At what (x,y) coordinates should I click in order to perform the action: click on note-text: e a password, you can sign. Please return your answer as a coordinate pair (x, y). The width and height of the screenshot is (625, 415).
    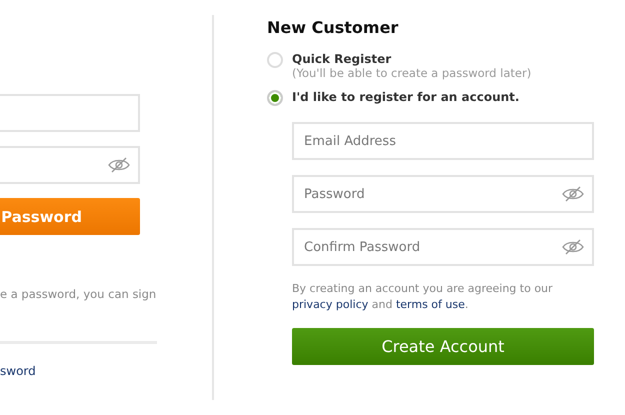
    Looking at the image, I should click on (79, 294).